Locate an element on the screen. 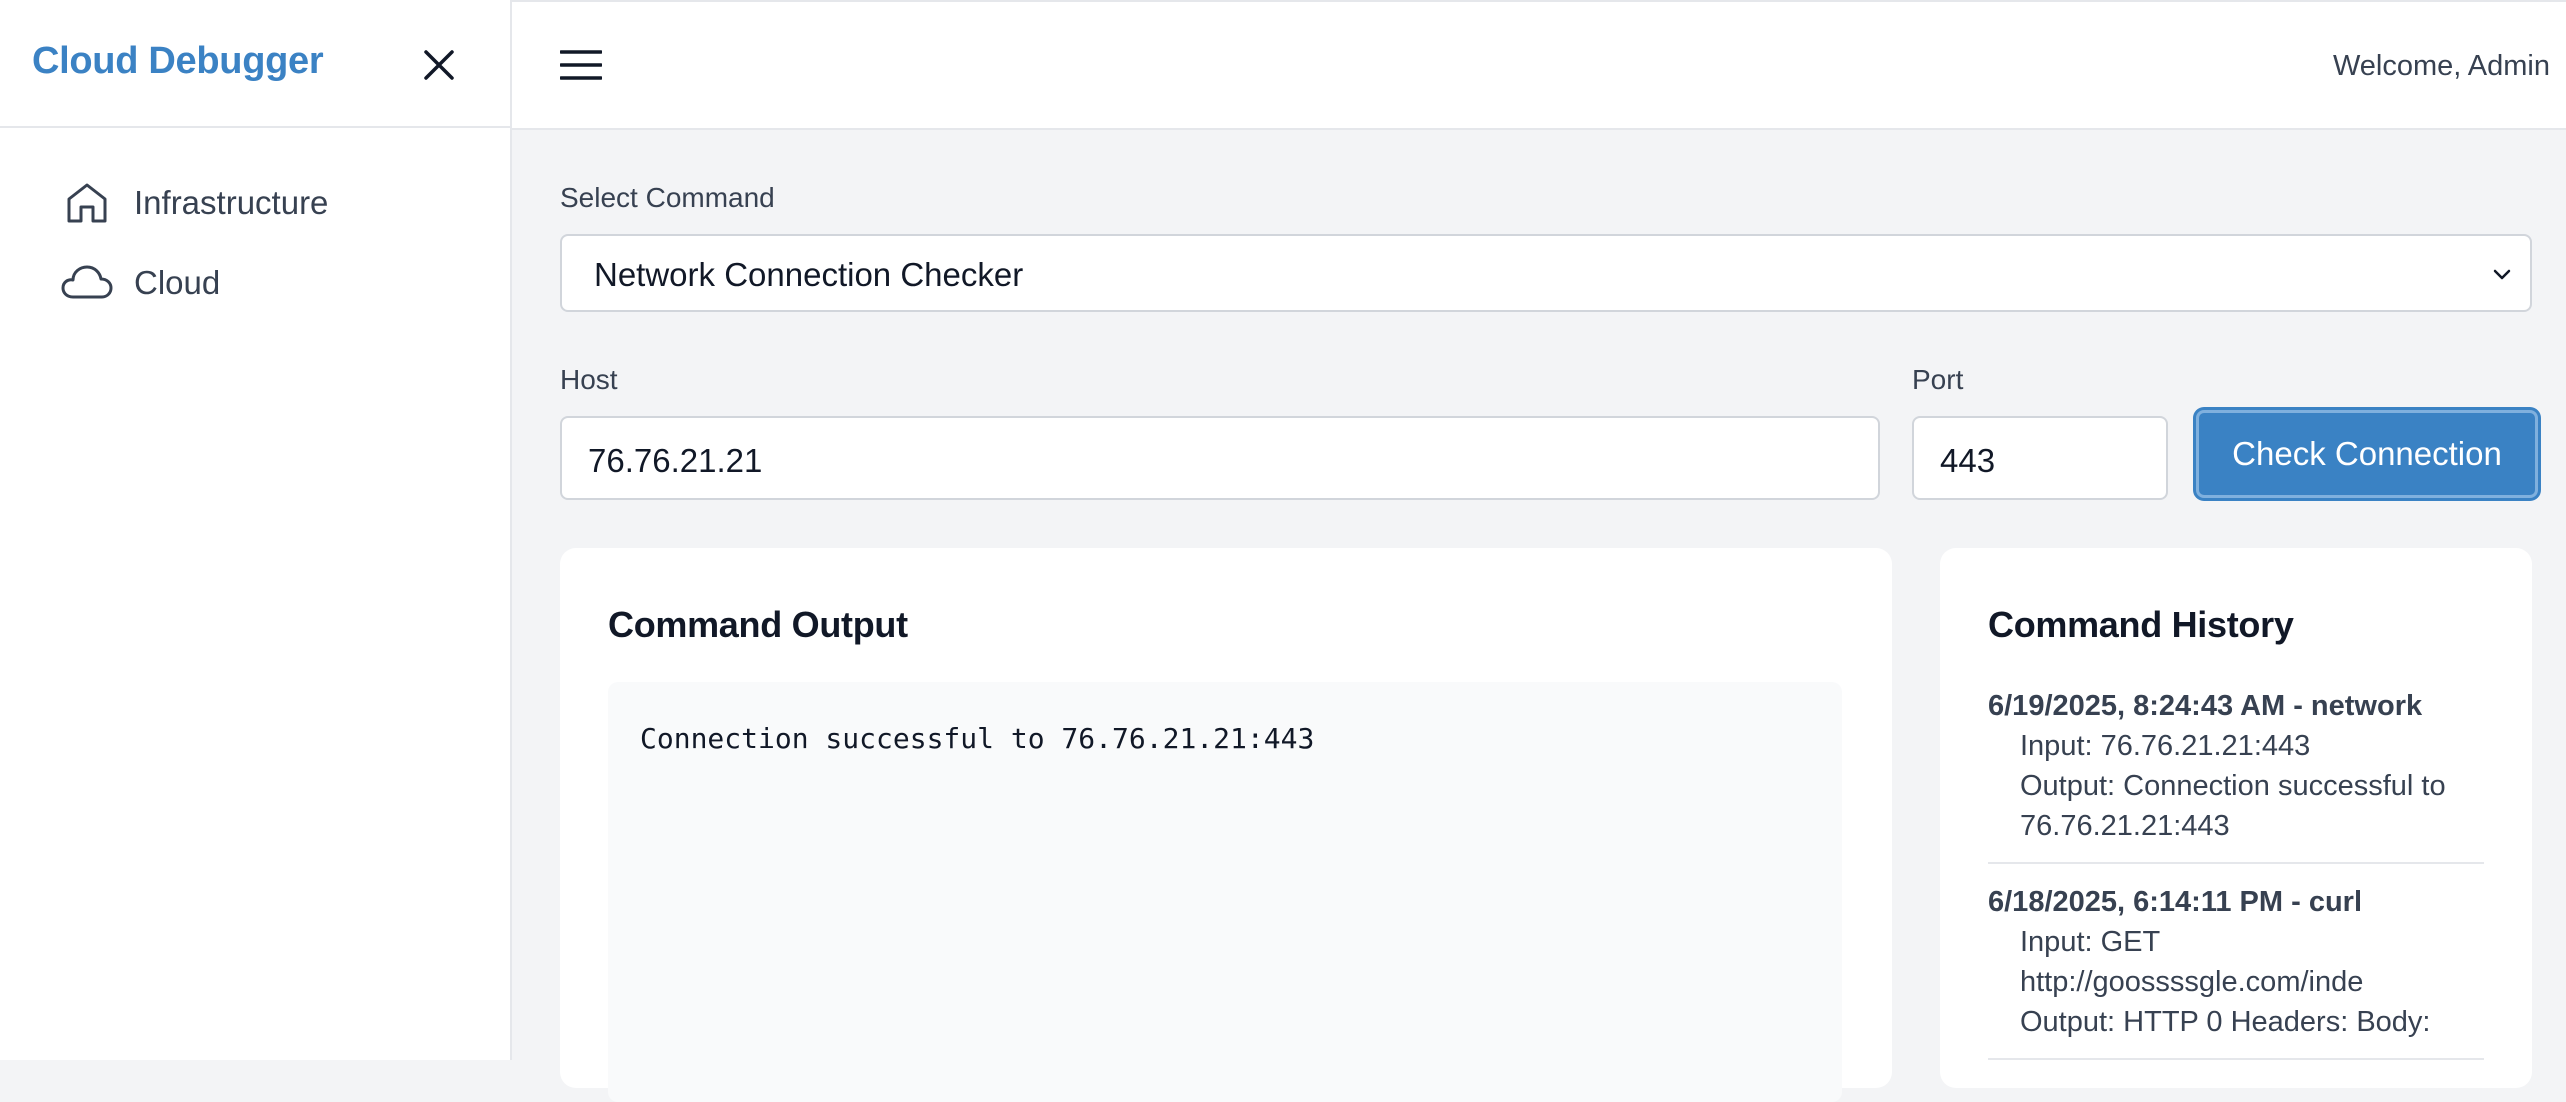 Image resolution: width=2566 pixels, height=1102 pixels. history-item-heading: 6/18/2025, 6:14:11 PM - curl is located at coordinates (2175, 902).